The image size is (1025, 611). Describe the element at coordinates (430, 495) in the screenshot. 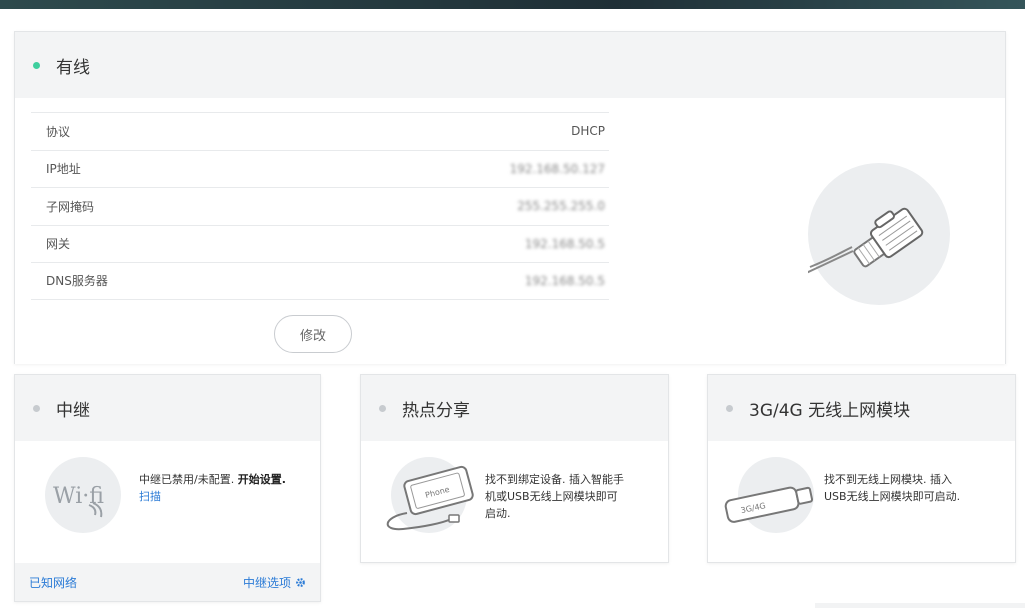

I see `phone-usb-icon: Phone` at that location.